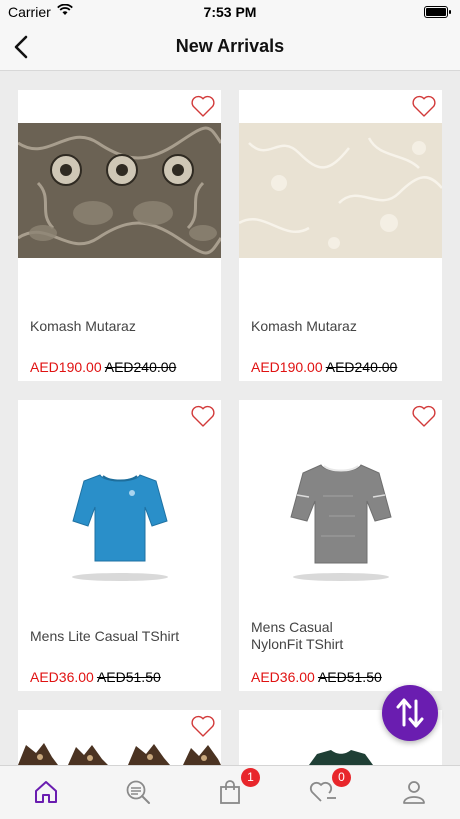 Image resolution: width=460 pixels, height=819 pixels. I want to click on tab-cart: 1, so click(230, 792).